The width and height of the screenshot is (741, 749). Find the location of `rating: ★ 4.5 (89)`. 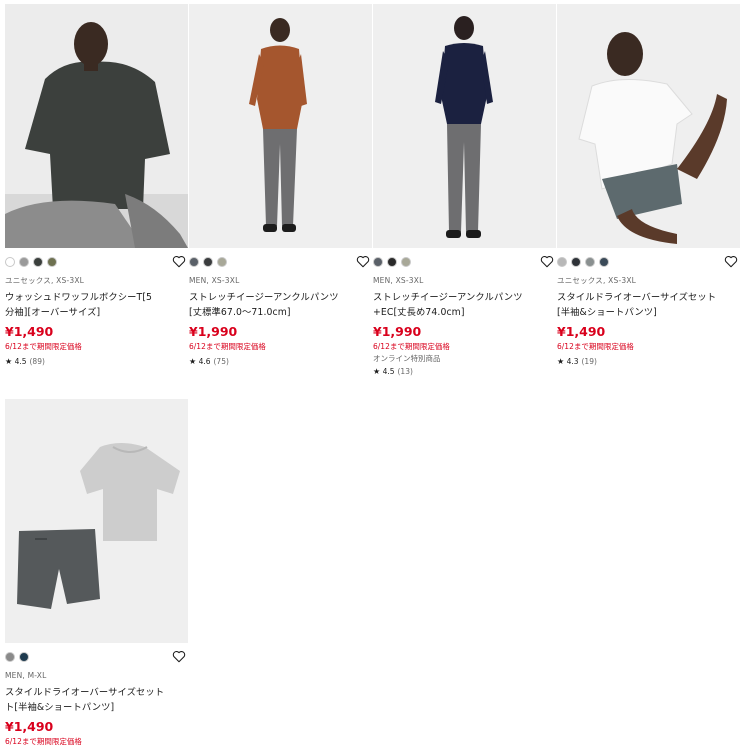

rating: ★ 4.5 (89) is located at coordinates (25, 361).